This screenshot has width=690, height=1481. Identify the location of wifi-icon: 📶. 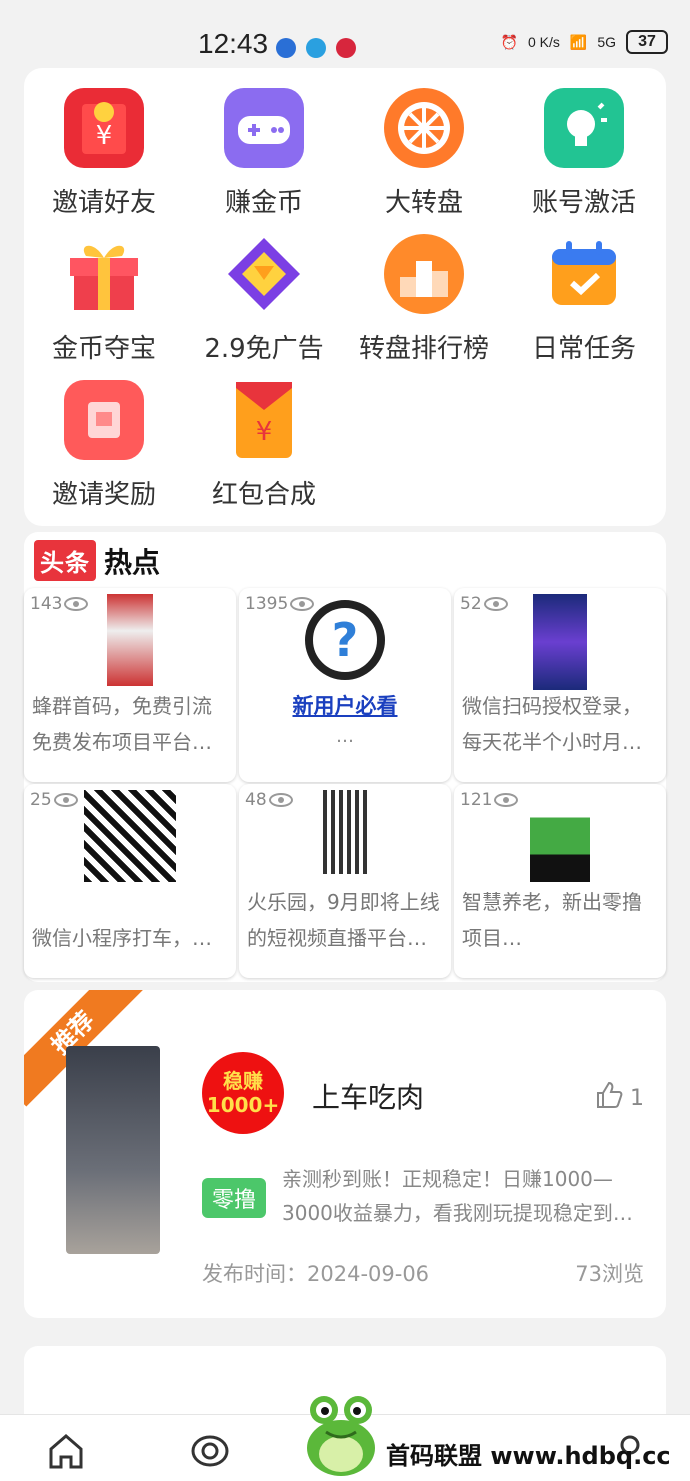
(578, 41).